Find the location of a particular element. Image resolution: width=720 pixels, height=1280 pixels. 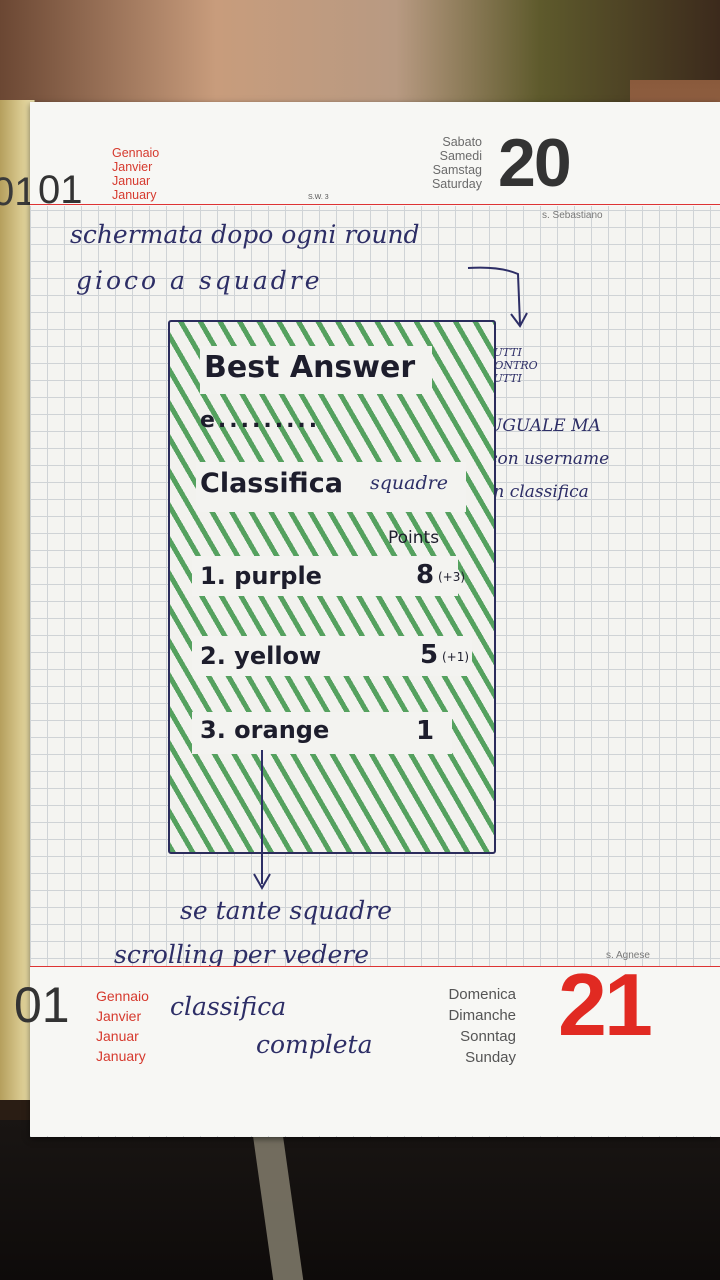

note-bottom-3: classifica is located at coordinates (228, 1006).